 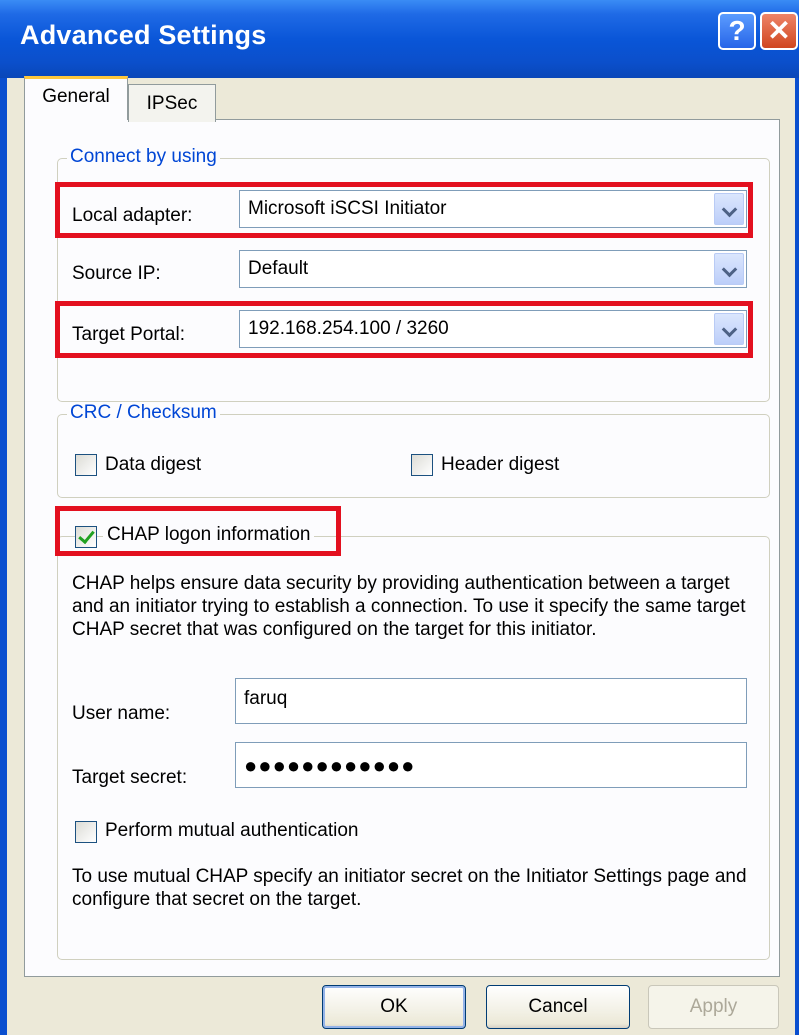 What do you see at coordinates (198, 531) in the screenshot?
I see `highlight-chap-logon` at bounding box center [198, 531].